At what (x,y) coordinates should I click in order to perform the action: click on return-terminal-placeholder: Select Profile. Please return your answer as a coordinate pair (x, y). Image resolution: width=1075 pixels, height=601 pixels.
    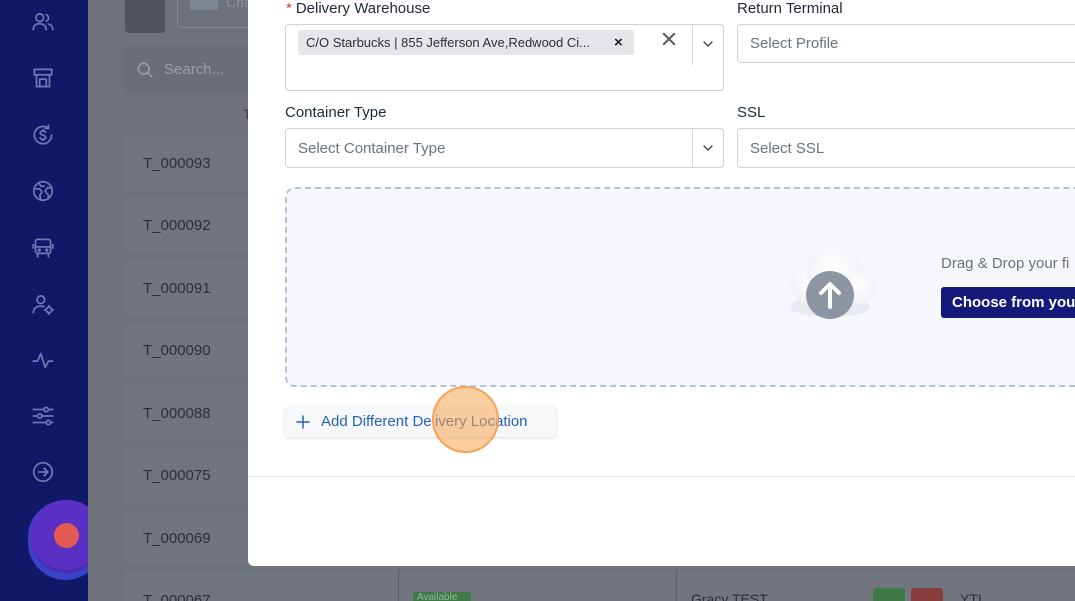
    Looking at the image, I should click on (794, 43).